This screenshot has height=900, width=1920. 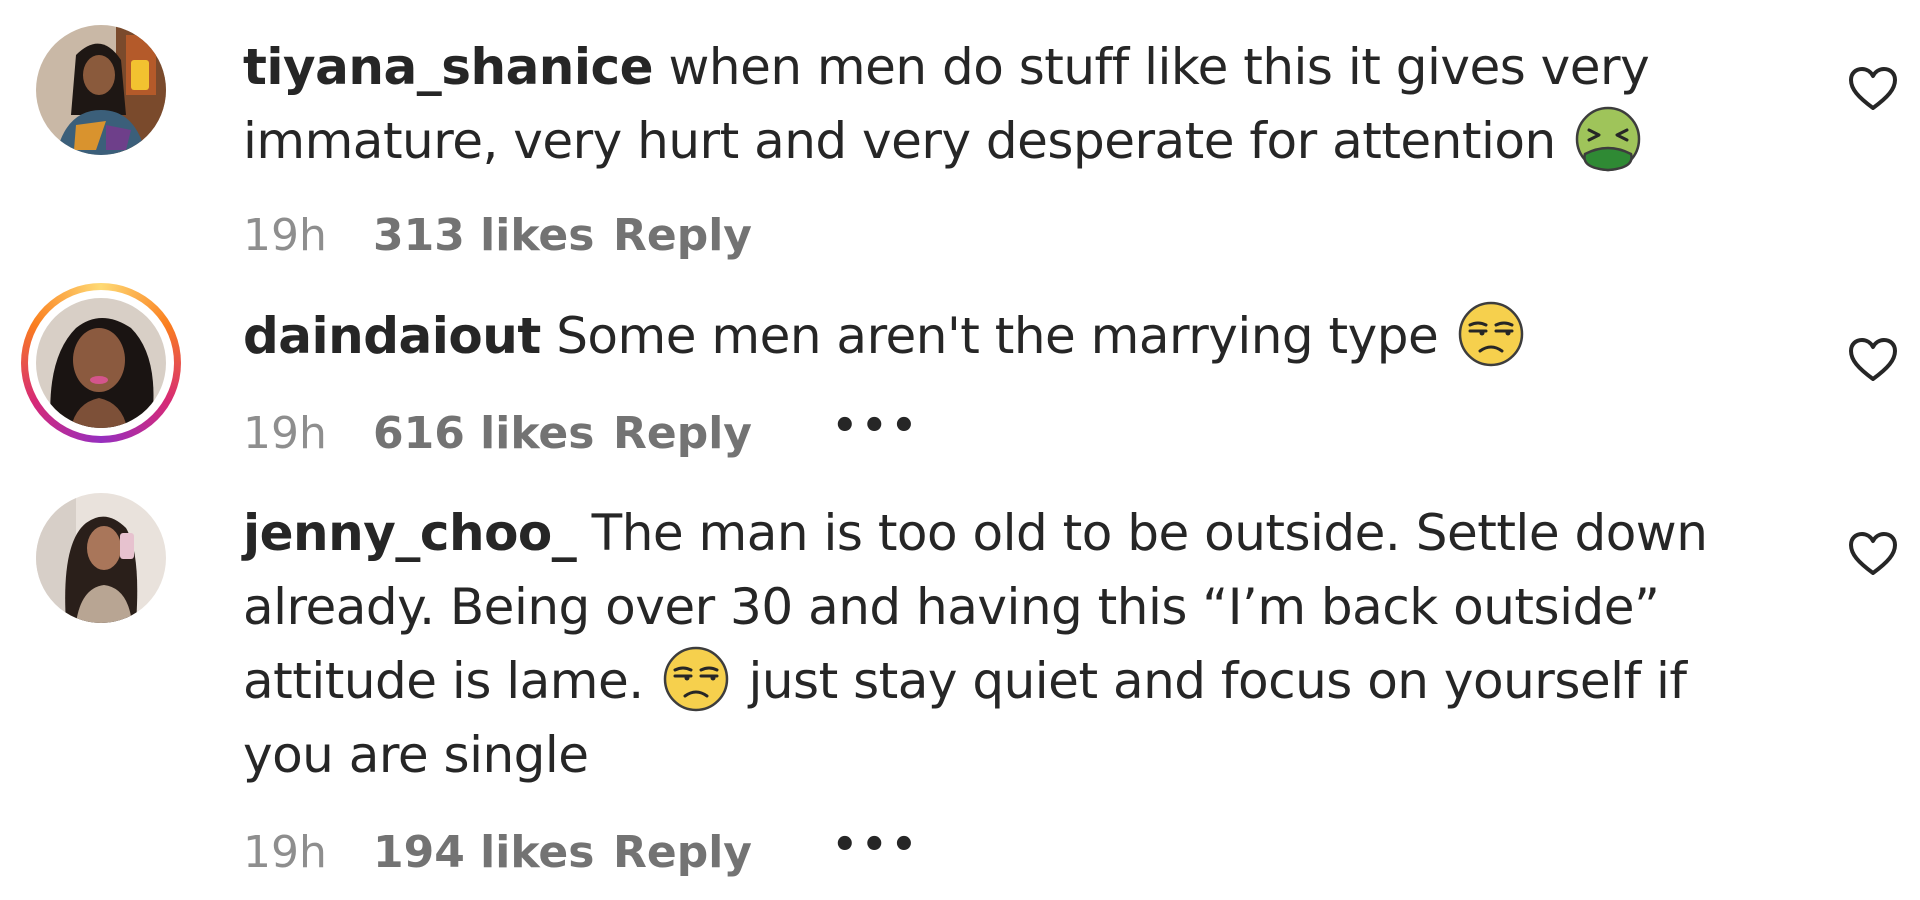 What do you see at coordinates (410, 533) in the screenshot?
I see `comment-username: jenny_choo_` at bounding box center [410, 533].